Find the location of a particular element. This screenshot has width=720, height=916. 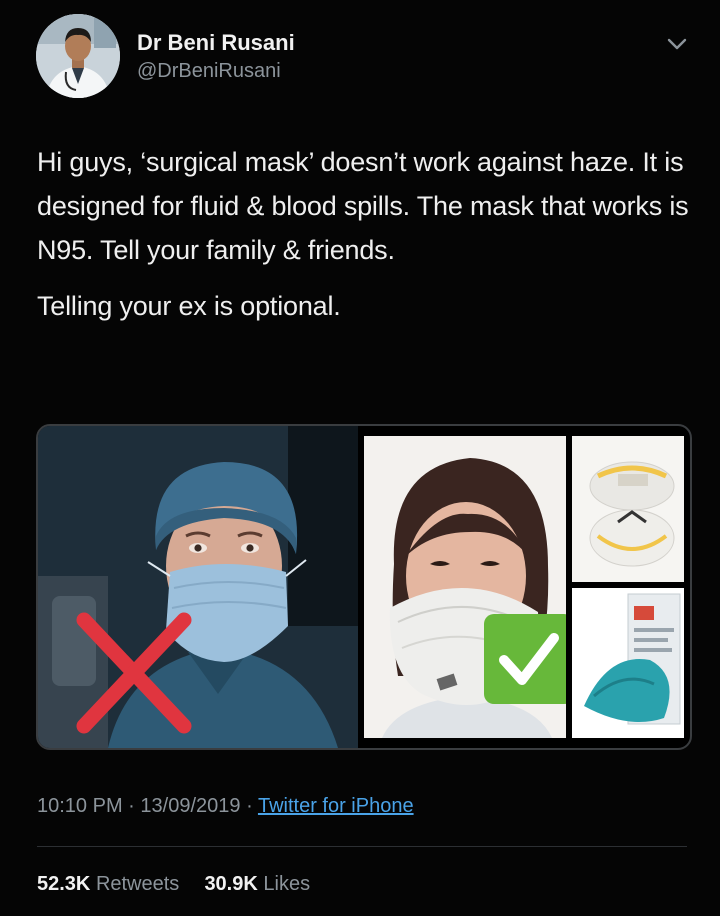

tweet-source-link: Twitter for iPhone is located at coordinates (336, 806).